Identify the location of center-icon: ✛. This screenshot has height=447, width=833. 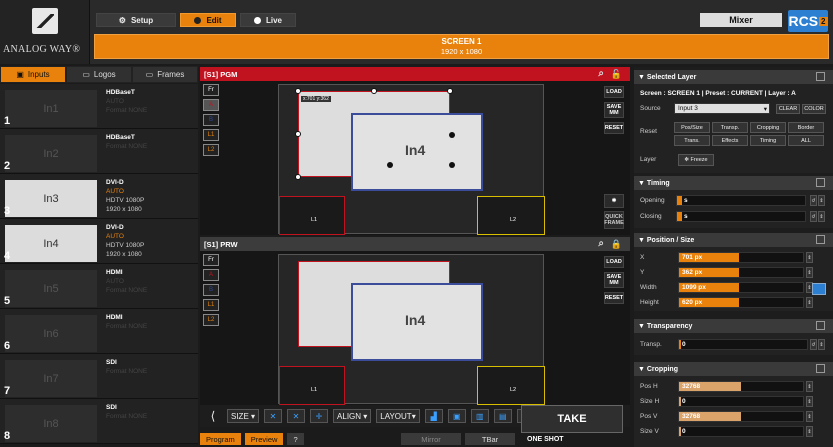
(319, 416).